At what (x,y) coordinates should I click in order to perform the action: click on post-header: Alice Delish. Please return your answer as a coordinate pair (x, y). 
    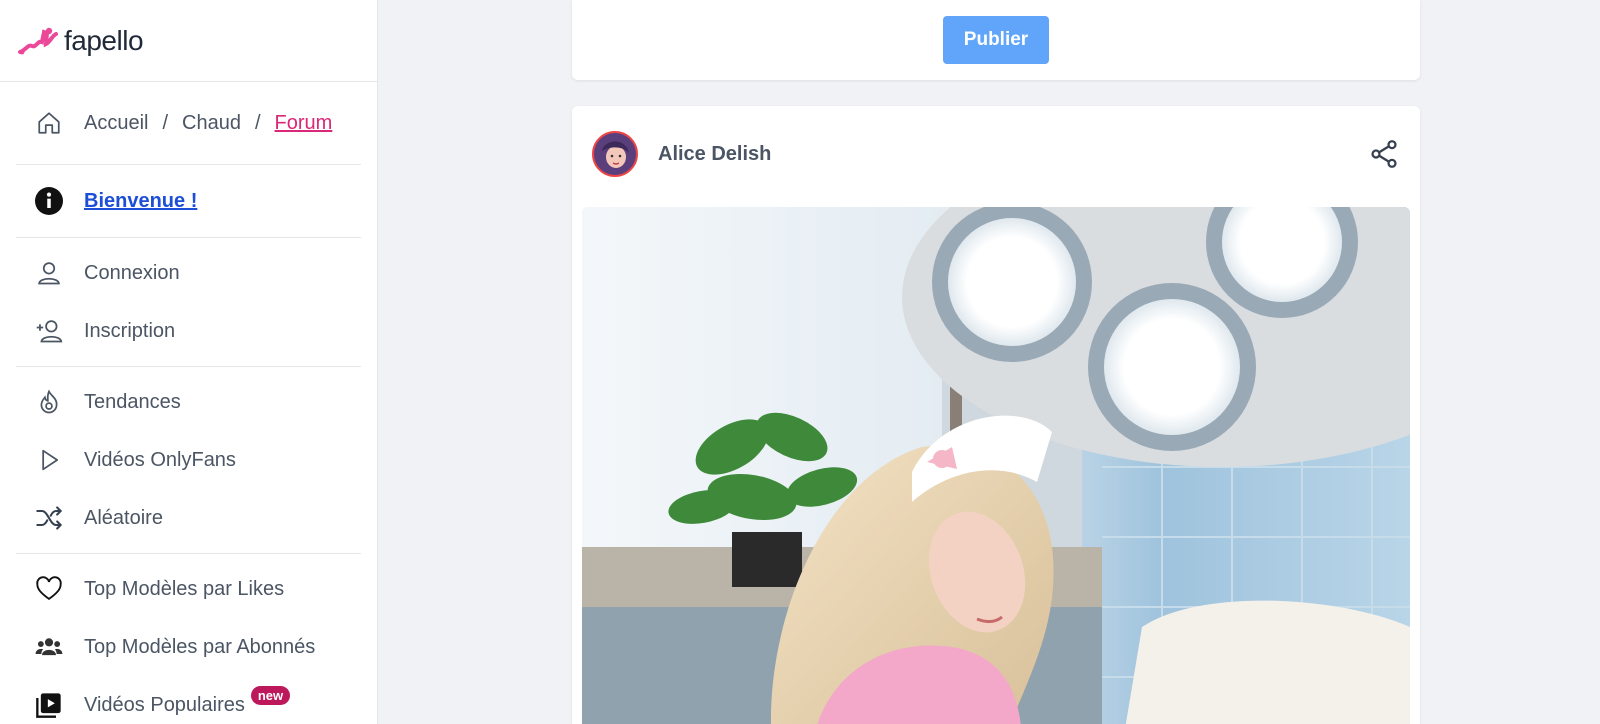
    Looking at the image, I should click on (996, 154).